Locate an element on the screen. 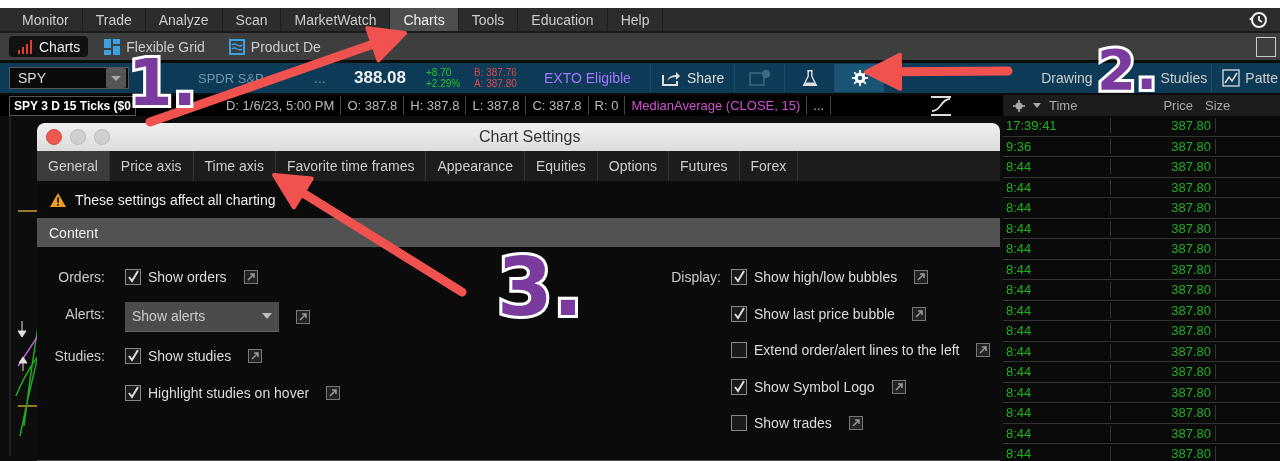 Image resolution: width=1280 pixels, height=461 pixels. menu-tab: Charts is located at coordinates (424, 19).